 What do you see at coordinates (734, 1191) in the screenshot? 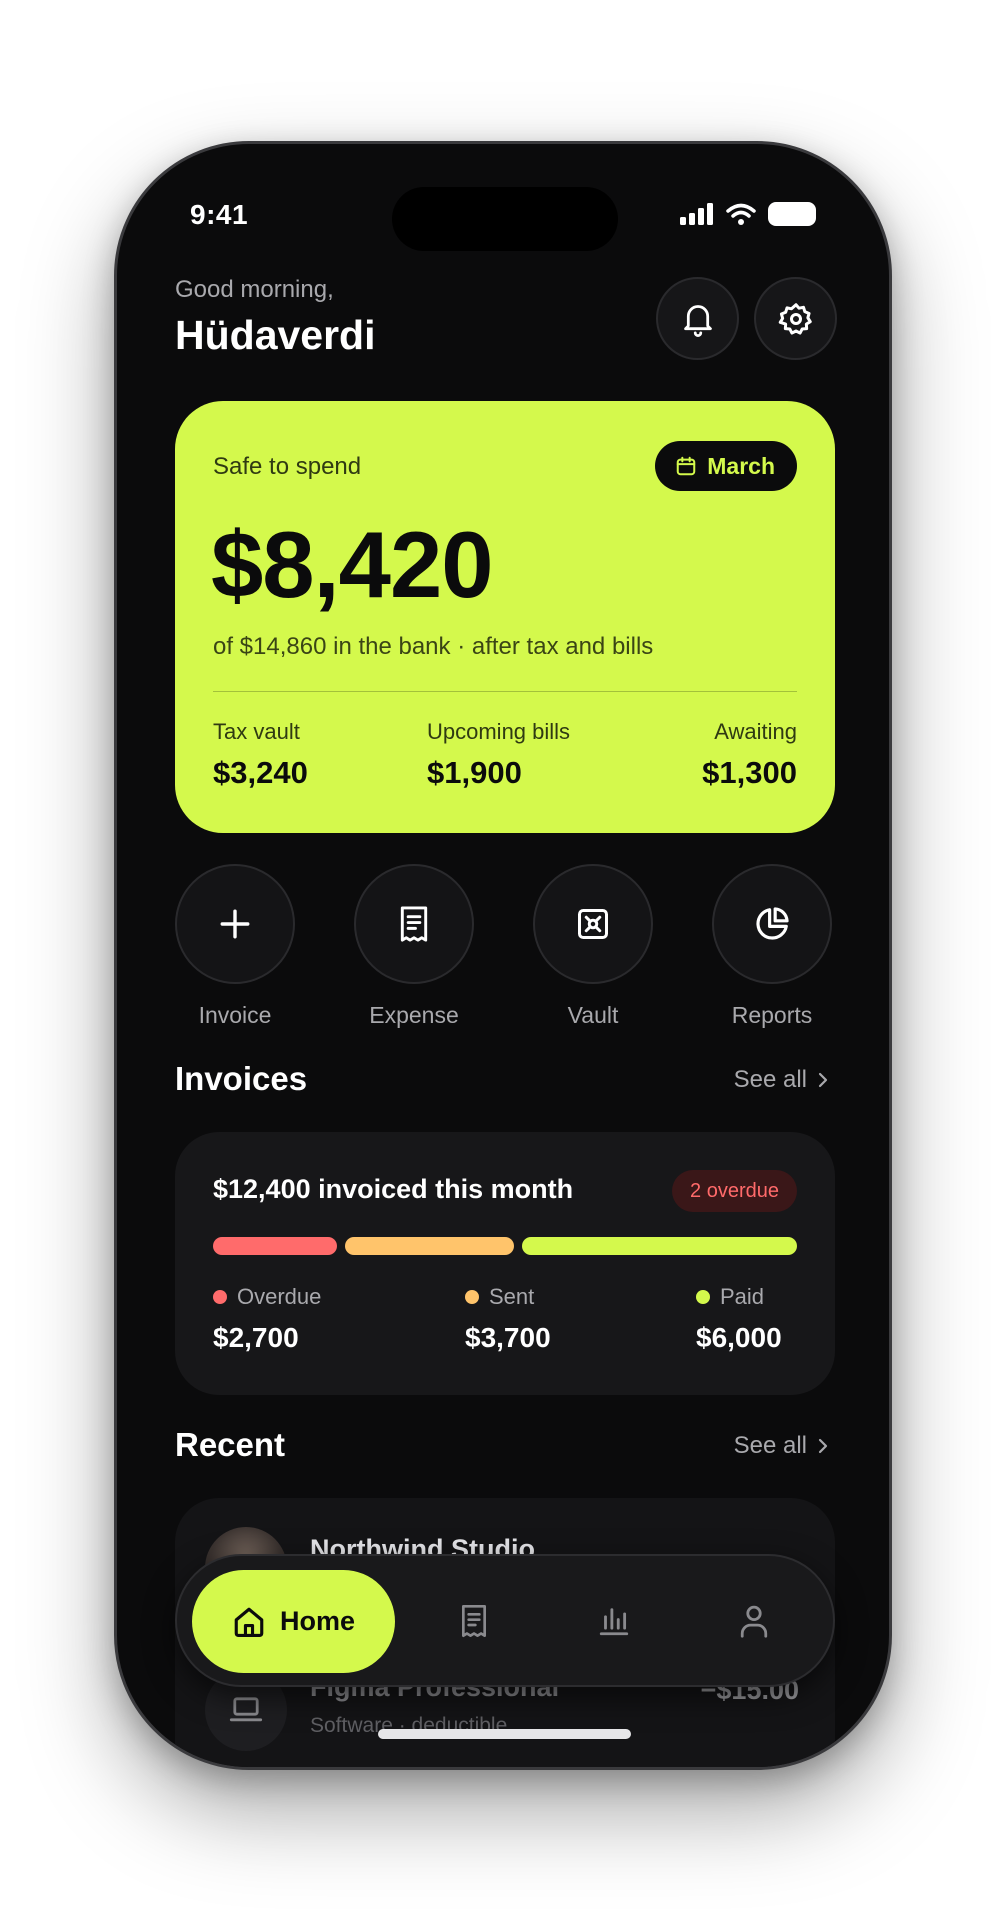
I see `overdue-badge: 2 overdue` at bounding box center [734, 1191].